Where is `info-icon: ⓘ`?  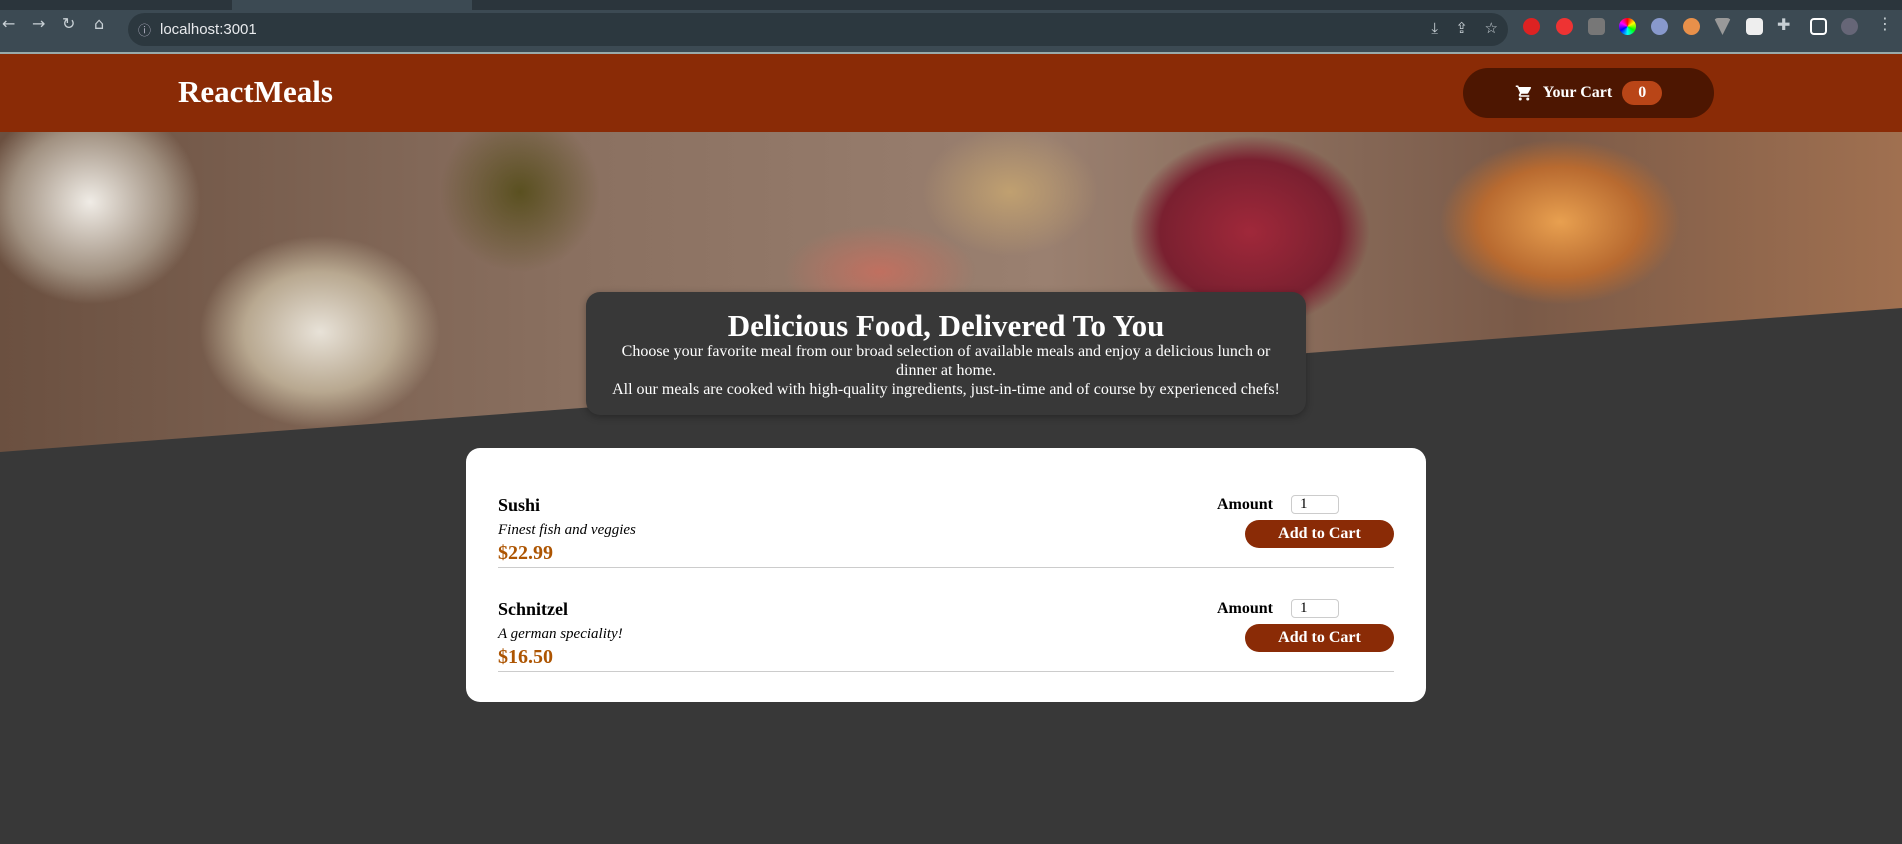 info-icon: ⓘ is located at coordinates (144, 29).